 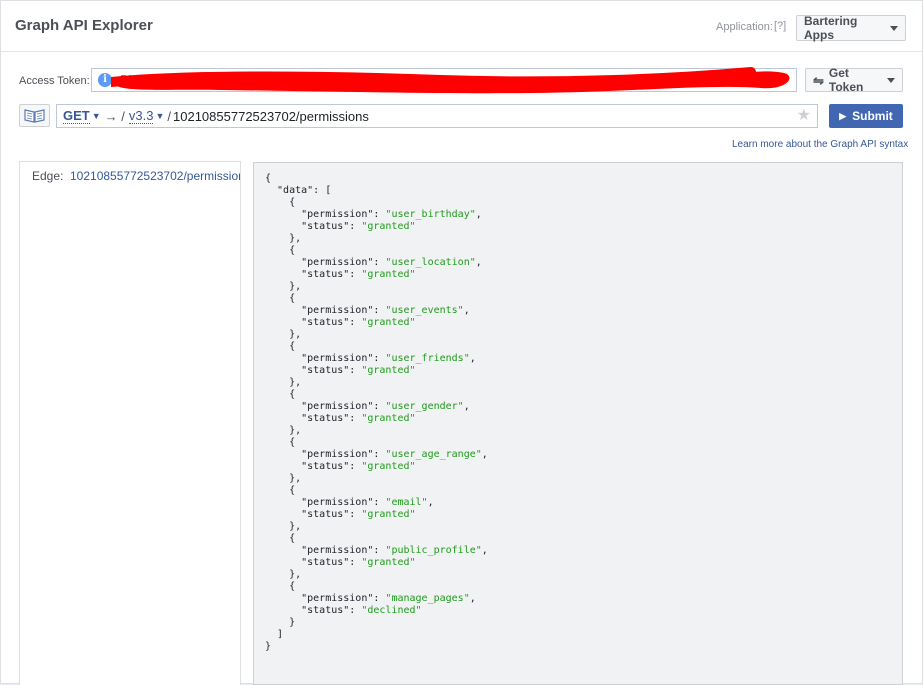 I want to click on version-select: v3.3, so click(x=141, y=116).